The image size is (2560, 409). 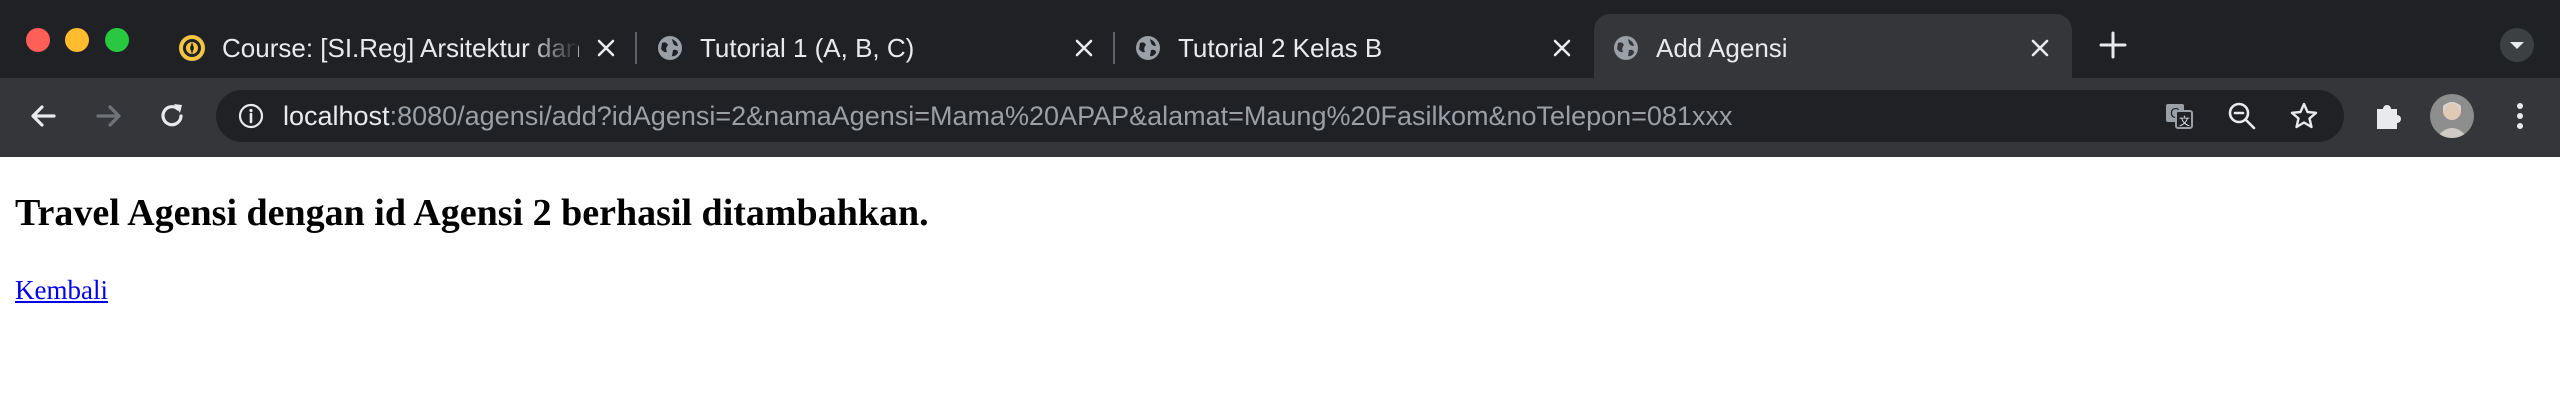 I want to click on back-link: Kembali, so click(x=61, y=290).